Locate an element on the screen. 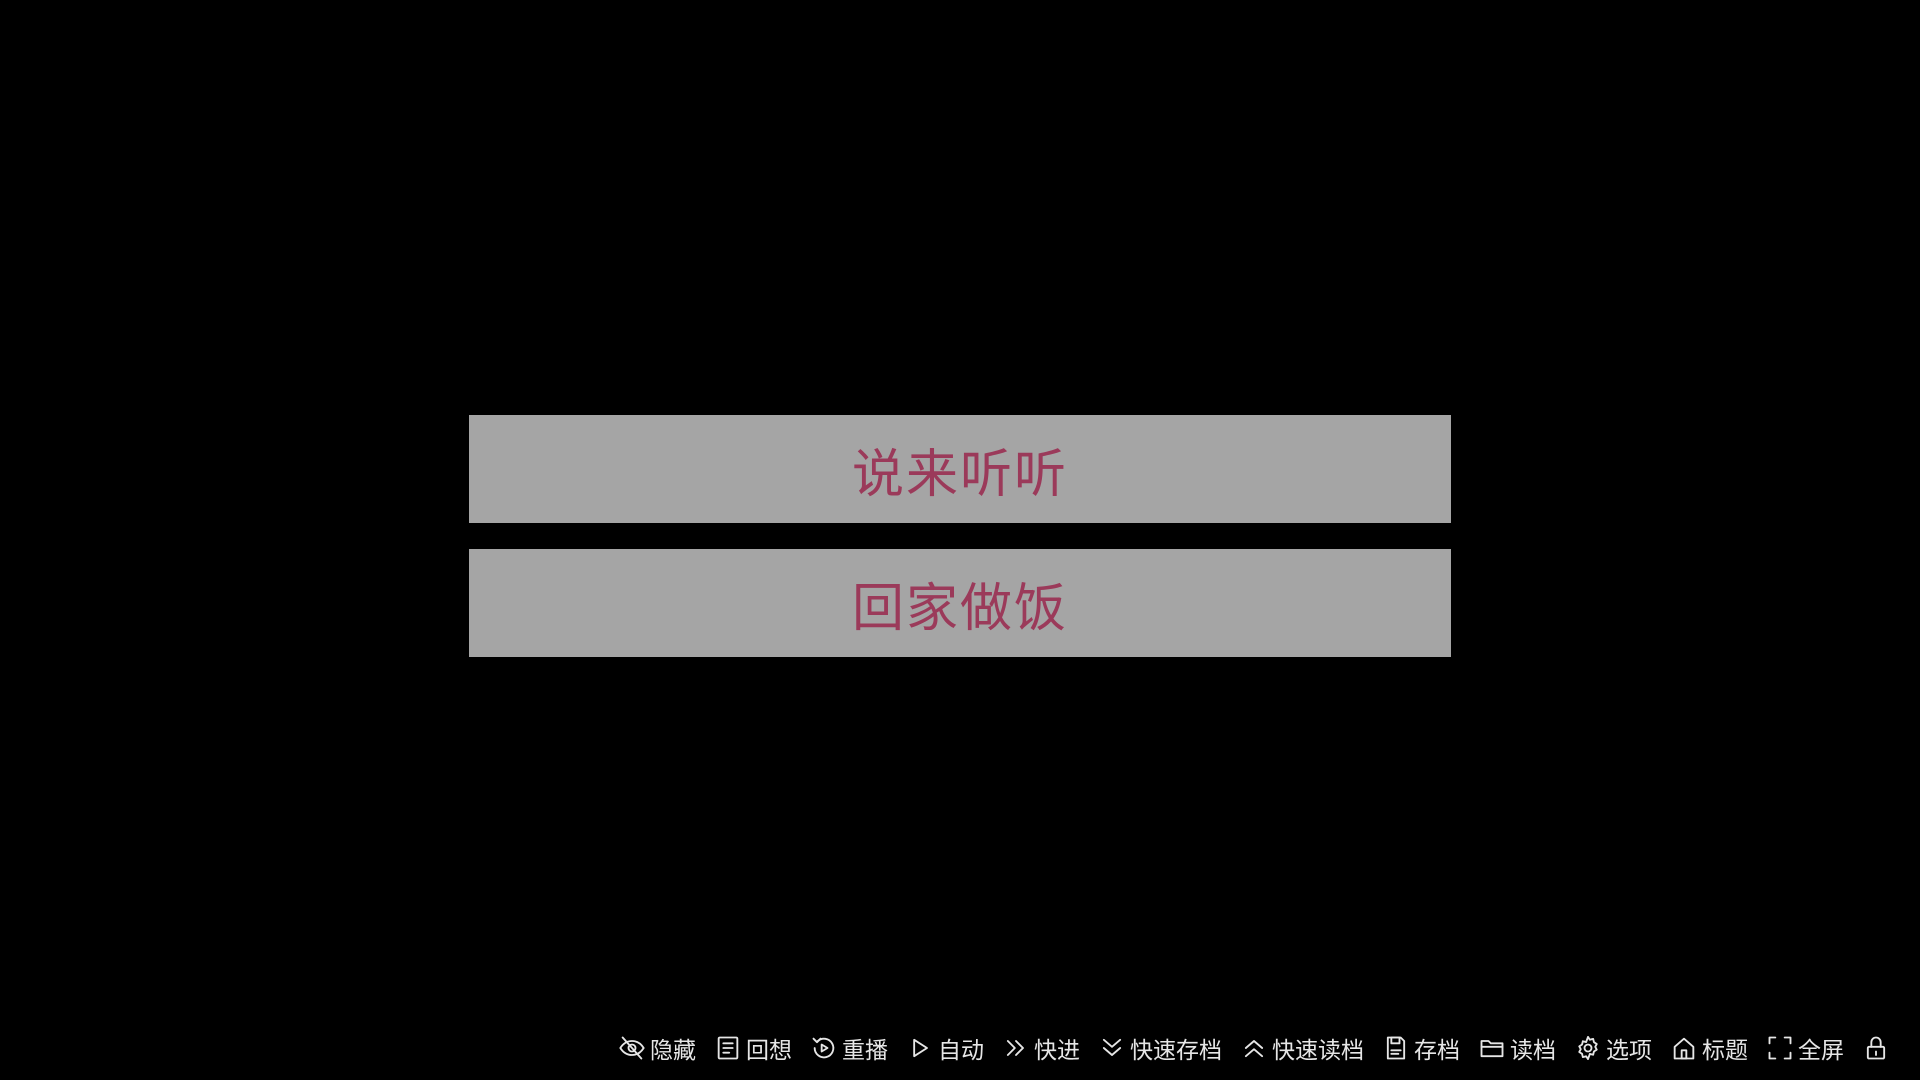 The image size is (1920, 1080). save-icon is located at coordinates (1396, 1048).